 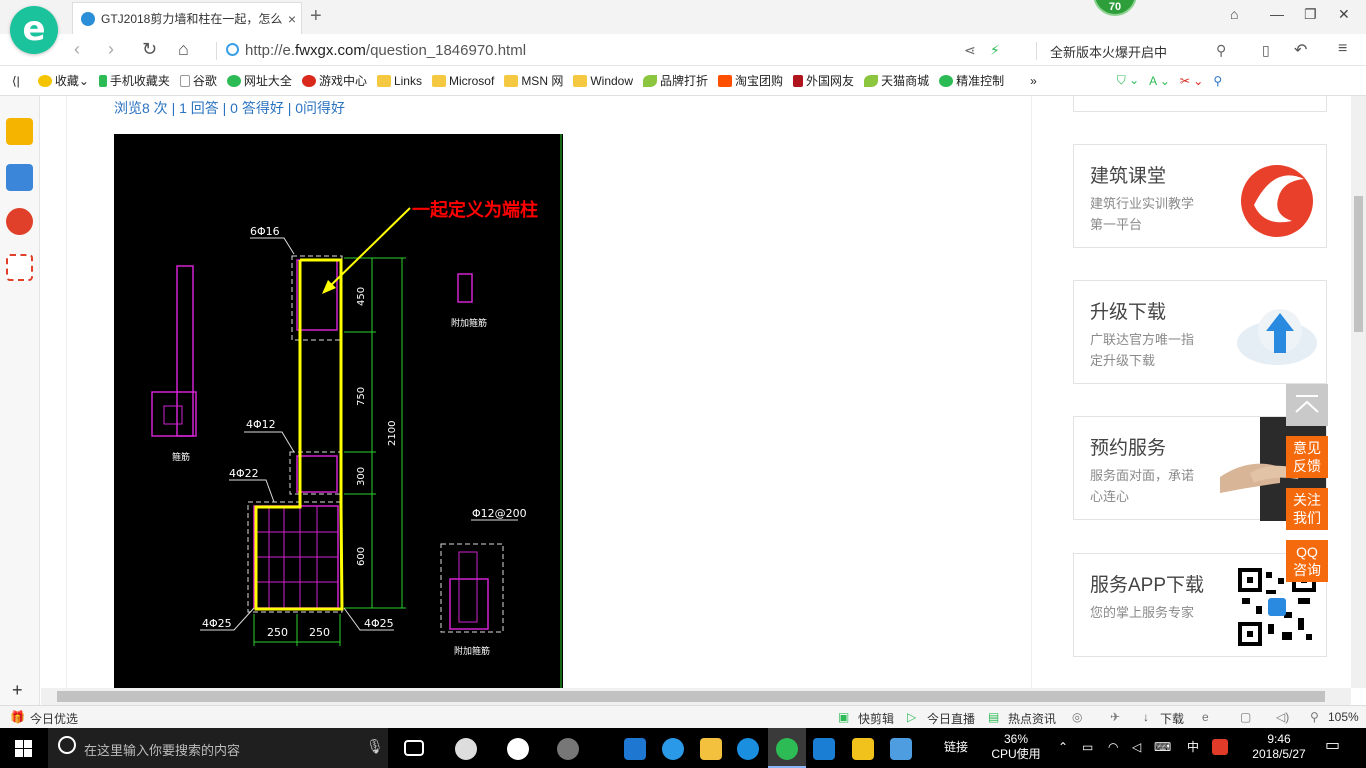 I want to click on microphone-icon: 🎙, so click(x=375, y=746).